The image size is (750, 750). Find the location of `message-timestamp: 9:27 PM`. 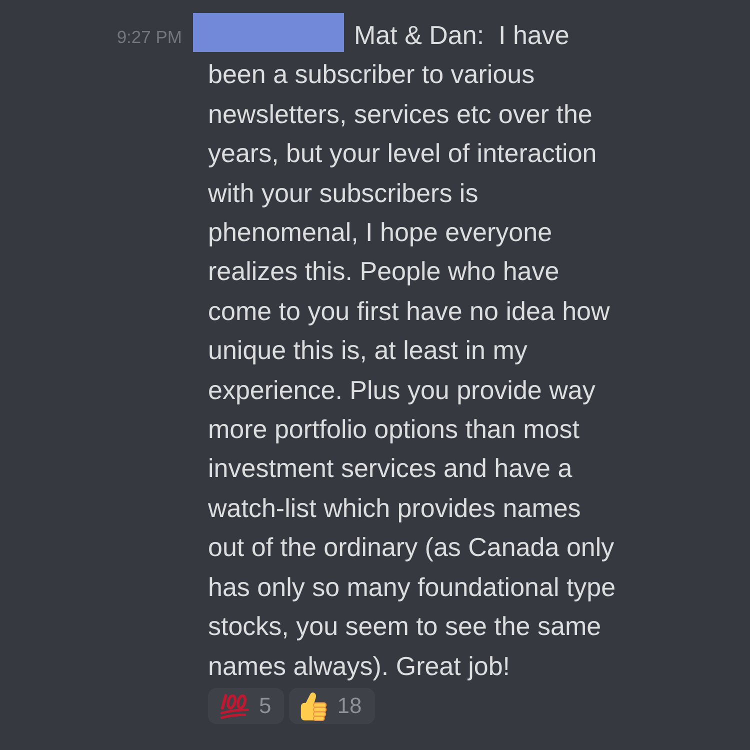

message-timestamp: 9:27 PM is located at coordinates (149, 37).